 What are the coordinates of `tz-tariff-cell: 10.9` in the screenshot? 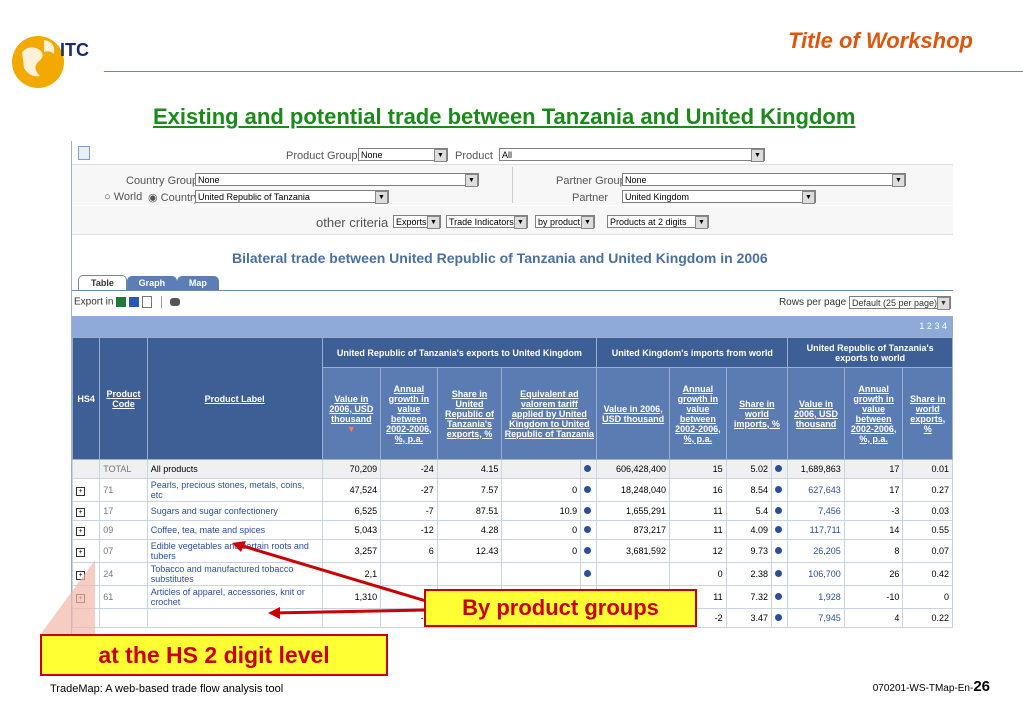 It's located at (541, 511).